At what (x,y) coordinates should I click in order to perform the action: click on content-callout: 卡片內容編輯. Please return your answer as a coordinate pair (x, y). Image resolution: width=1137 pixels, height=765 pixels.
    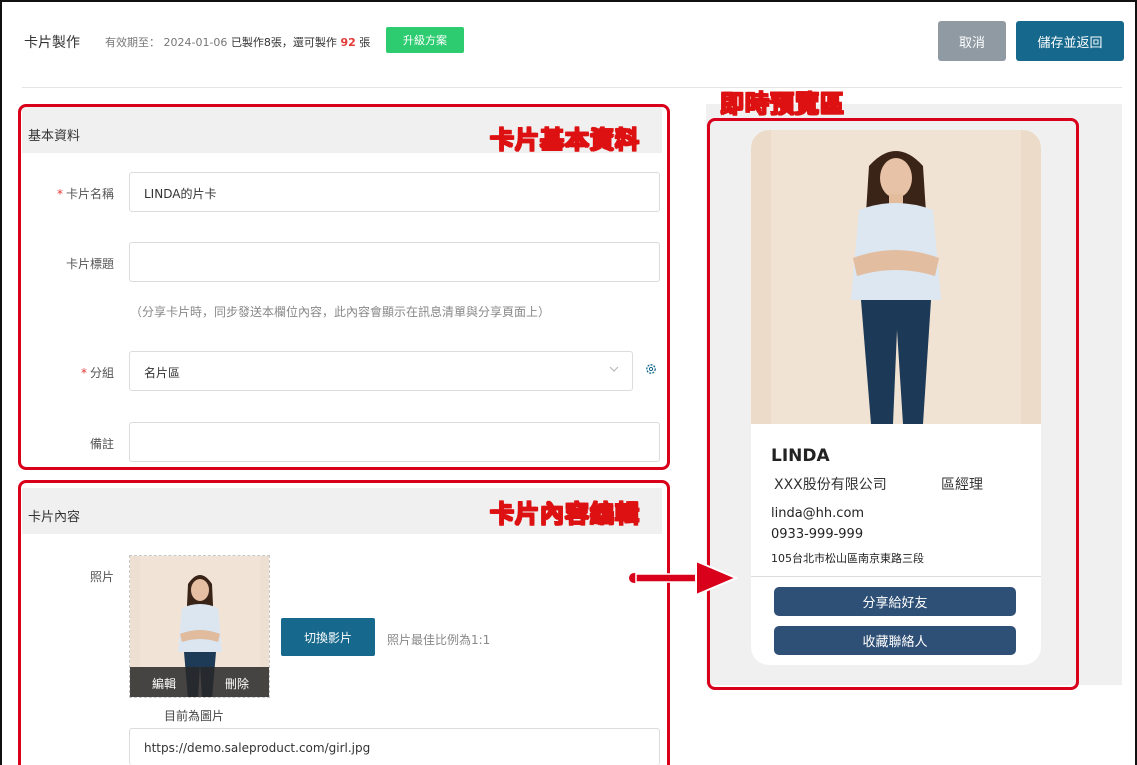
    Looking at the image, I should click on (564, 513).